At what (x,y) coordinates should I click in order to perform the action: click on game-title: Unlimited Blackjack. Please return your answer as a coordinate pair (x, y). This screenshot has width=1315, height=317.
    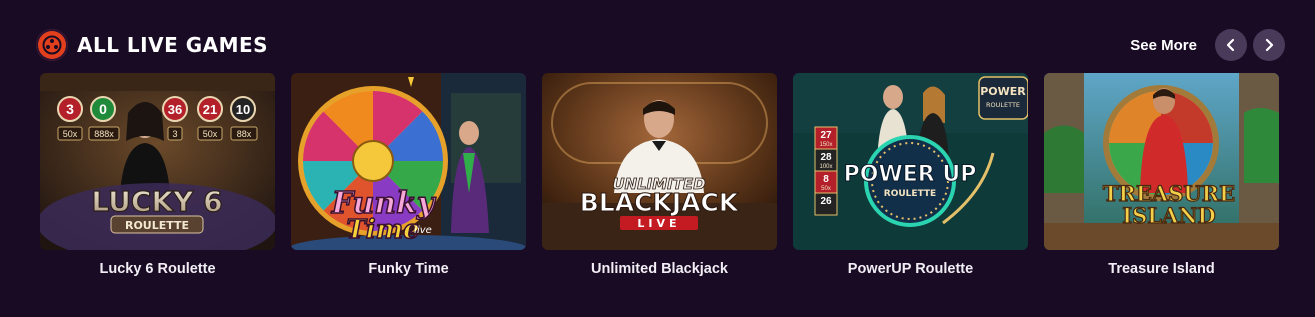
    Looking at the image, I should click on (659, 269).